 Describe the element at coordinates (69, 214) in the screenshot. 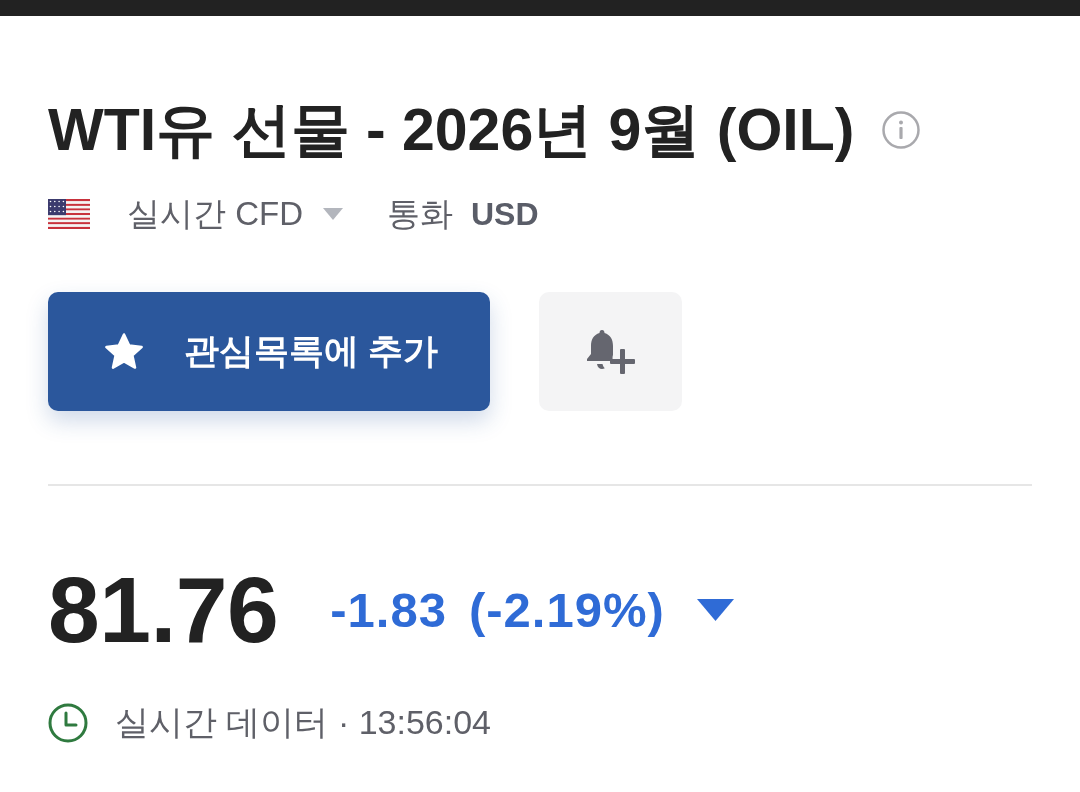

I see `flag-icon` at that location.